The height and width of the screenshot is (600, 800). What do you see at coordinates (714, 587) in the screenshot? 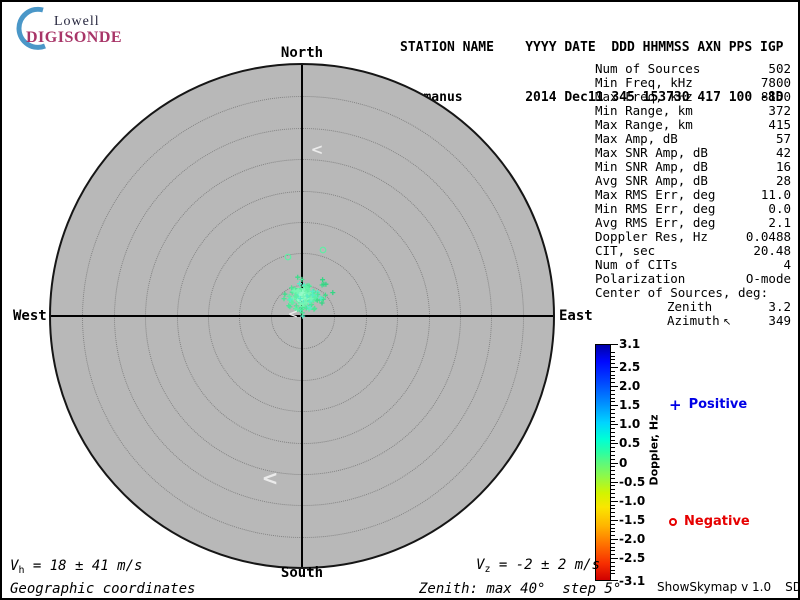
I see `program-name: ShowSkymap v 1.0` at bounding box center [714, 587].